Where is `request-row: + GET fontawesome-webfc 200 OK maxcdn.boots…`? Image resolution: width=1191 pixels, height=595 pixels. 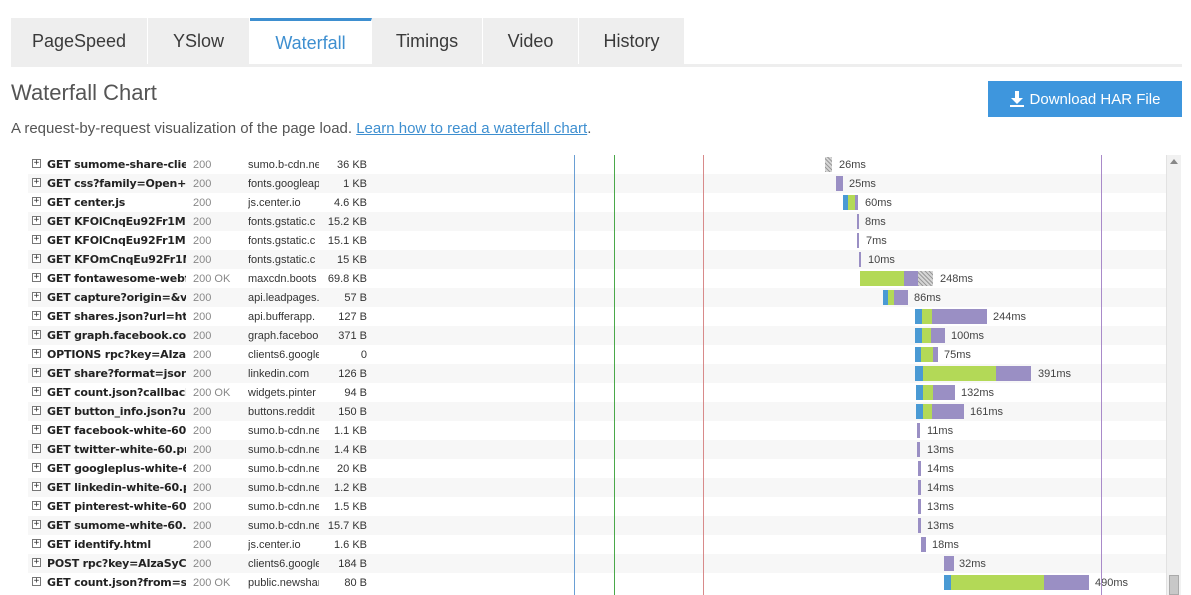
request-row: + GET fontawesome-webfc 200 OK maxcdn.boots… is located at coordinates (597, 278).